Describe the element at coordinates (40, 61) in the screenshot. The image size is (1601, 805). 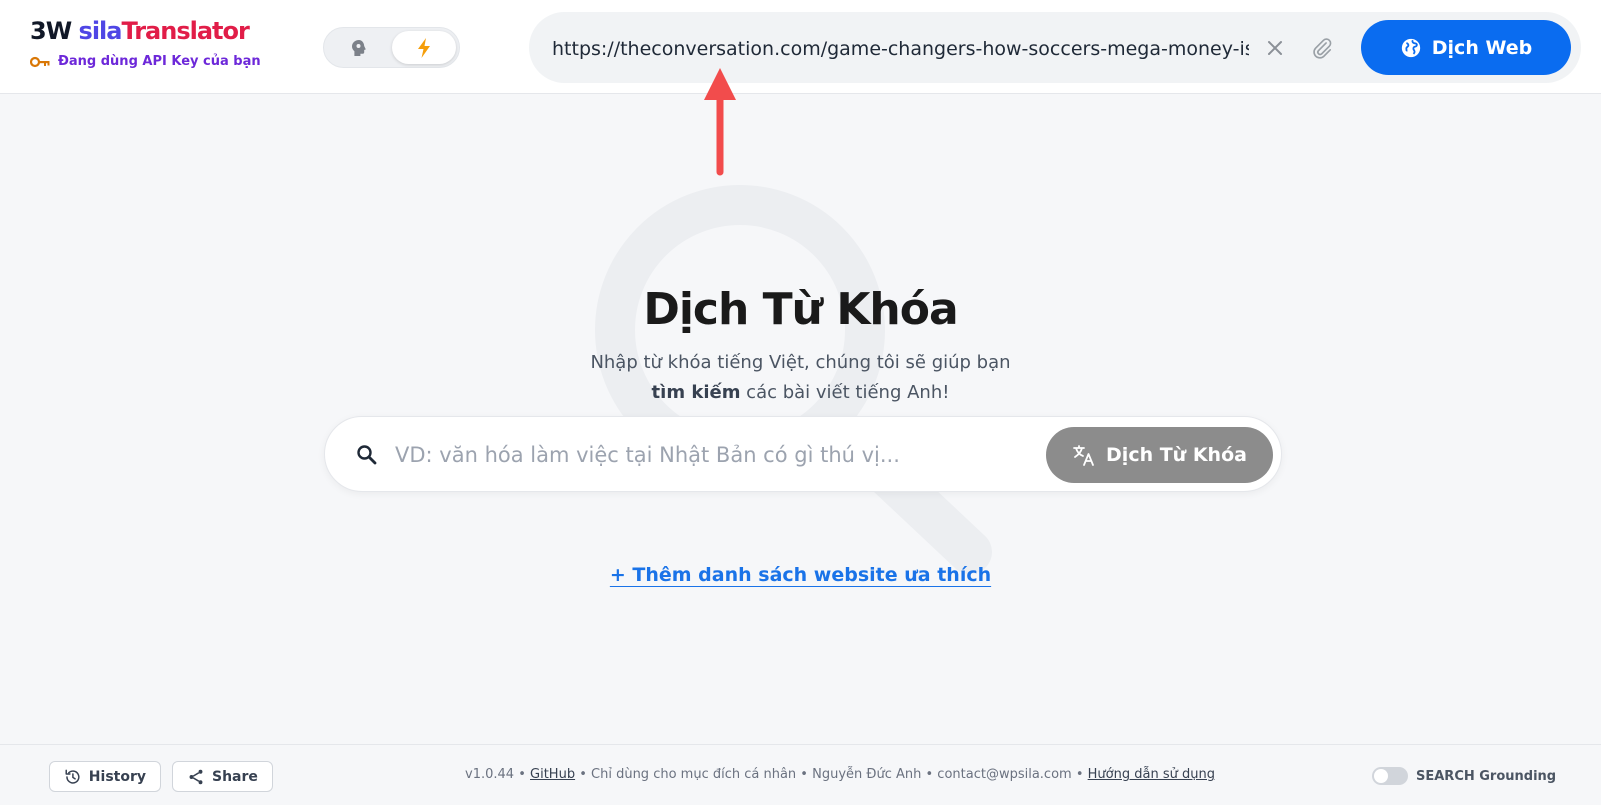
I see `key-icon` at that location.